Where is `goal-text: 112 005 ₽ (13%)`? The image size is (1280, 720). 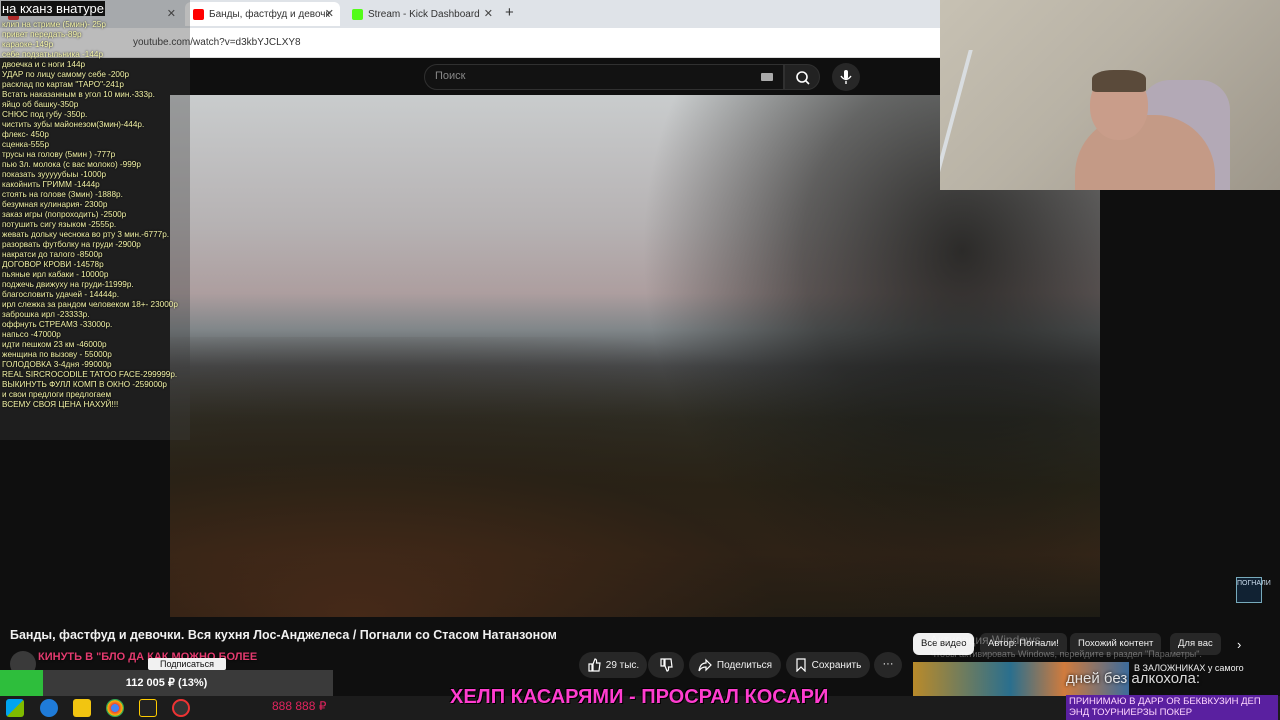 goal-text: 112 005 ₽ (13%) is located at coordinates (166, 683).